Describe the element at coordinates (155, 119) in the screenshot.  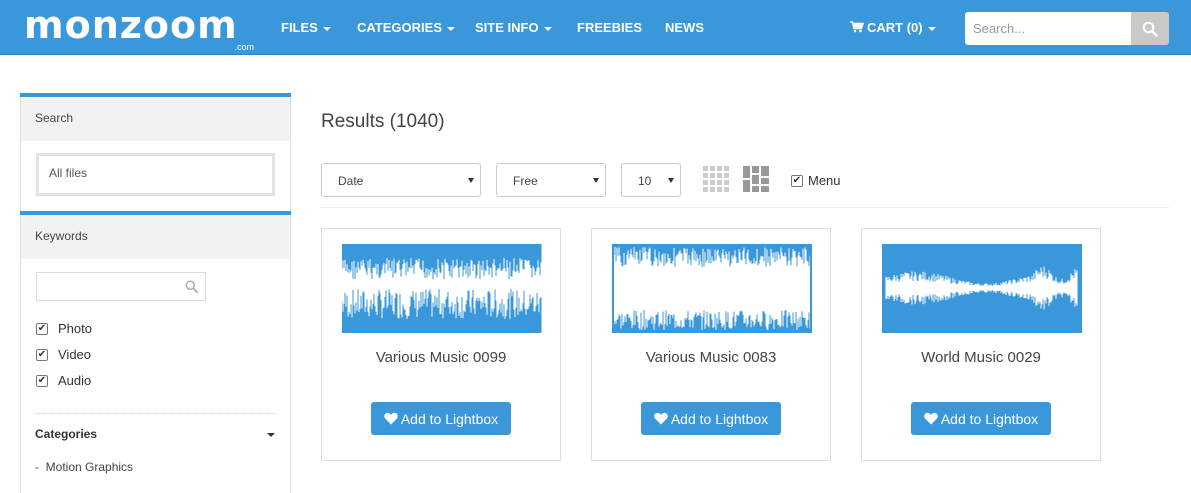
I see `search-panel-heading: Search` at that location.